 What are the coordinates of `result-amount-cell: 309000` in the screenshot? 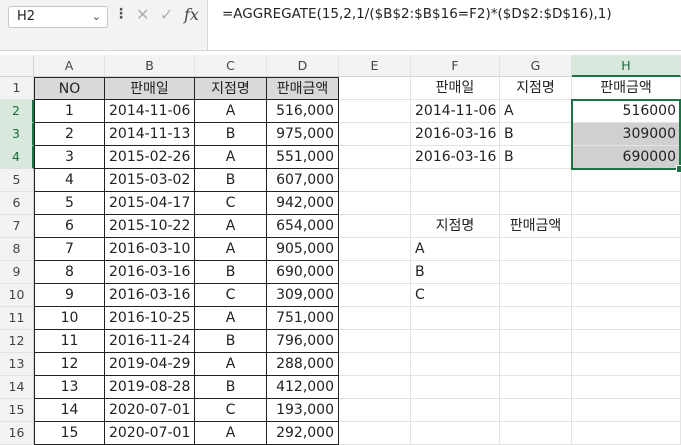 It's located at (626, 134).